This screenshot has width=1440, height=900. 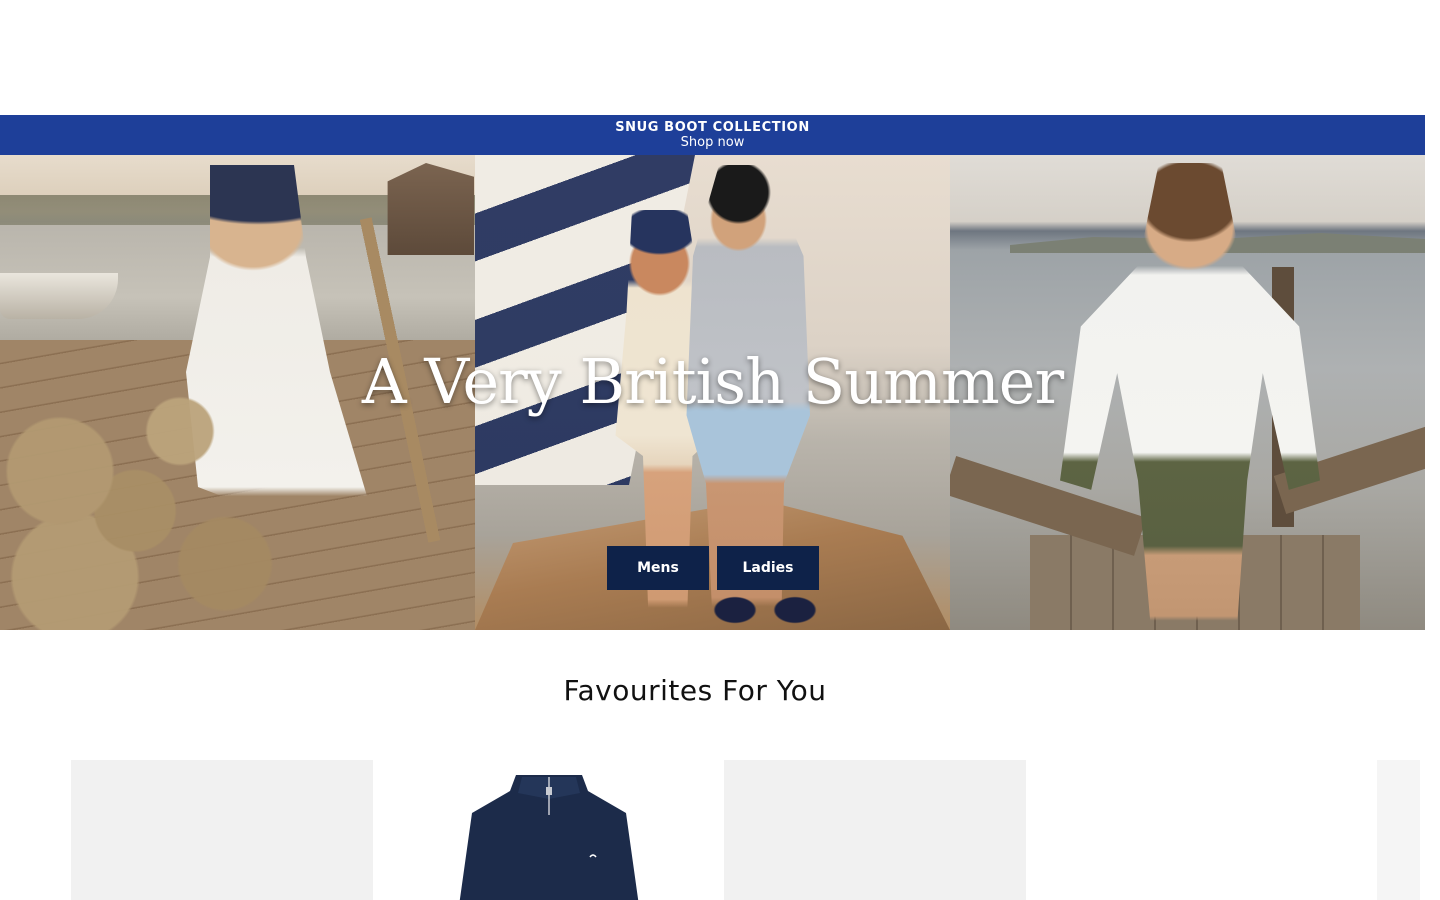 I want to click on hero-title: A Very British Summer, so click(x=712, y=381).